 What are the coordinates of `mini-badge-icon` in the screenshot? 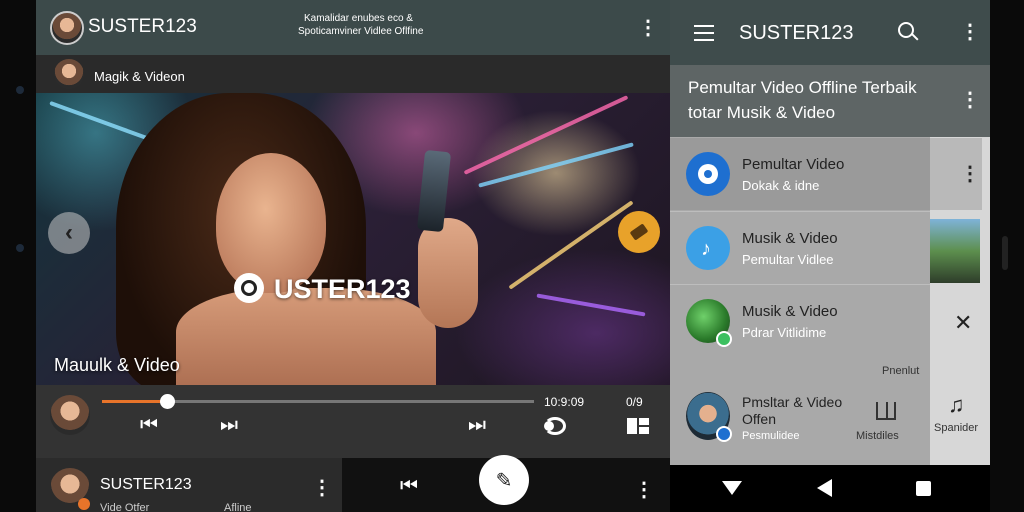 It's located at (84, 504).